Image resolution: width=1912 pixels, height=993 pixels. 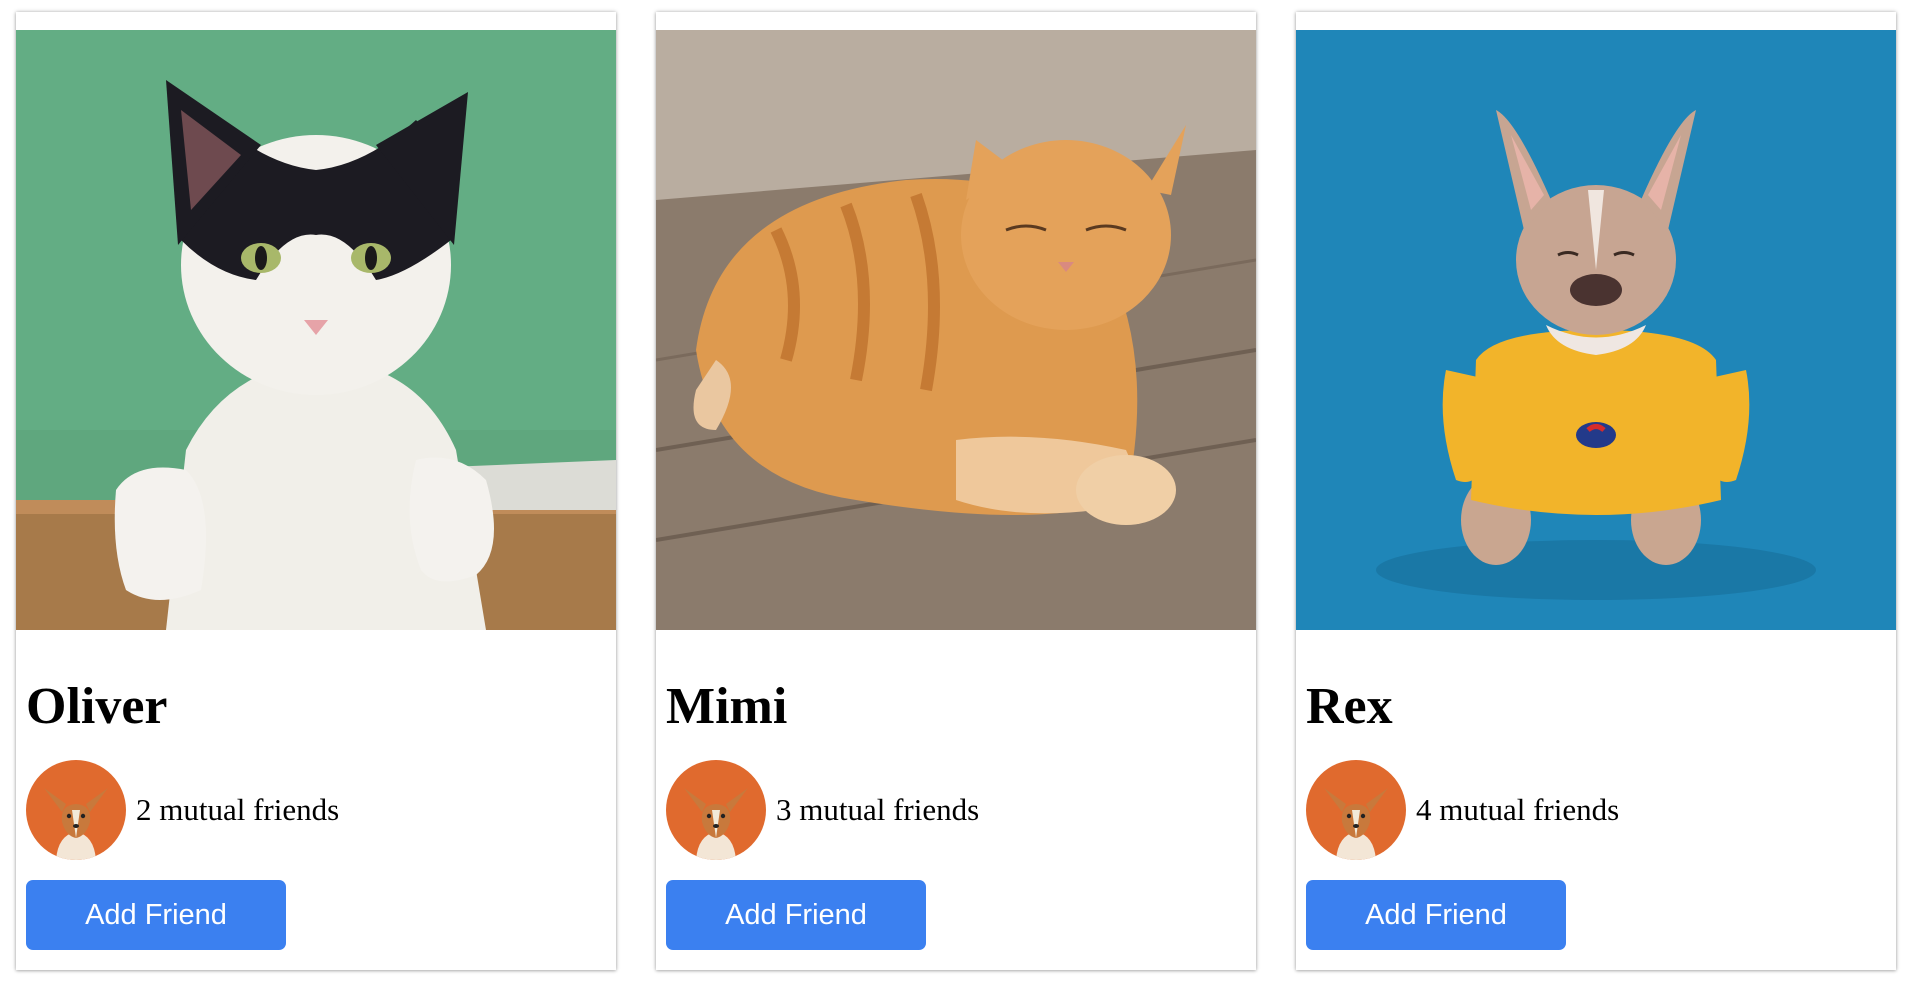 What do you see at coordinates (1518, 809) in the screenshot?
I see `mutual-friends-count: 4 mutual friends` at bounding box center [1518, 809].